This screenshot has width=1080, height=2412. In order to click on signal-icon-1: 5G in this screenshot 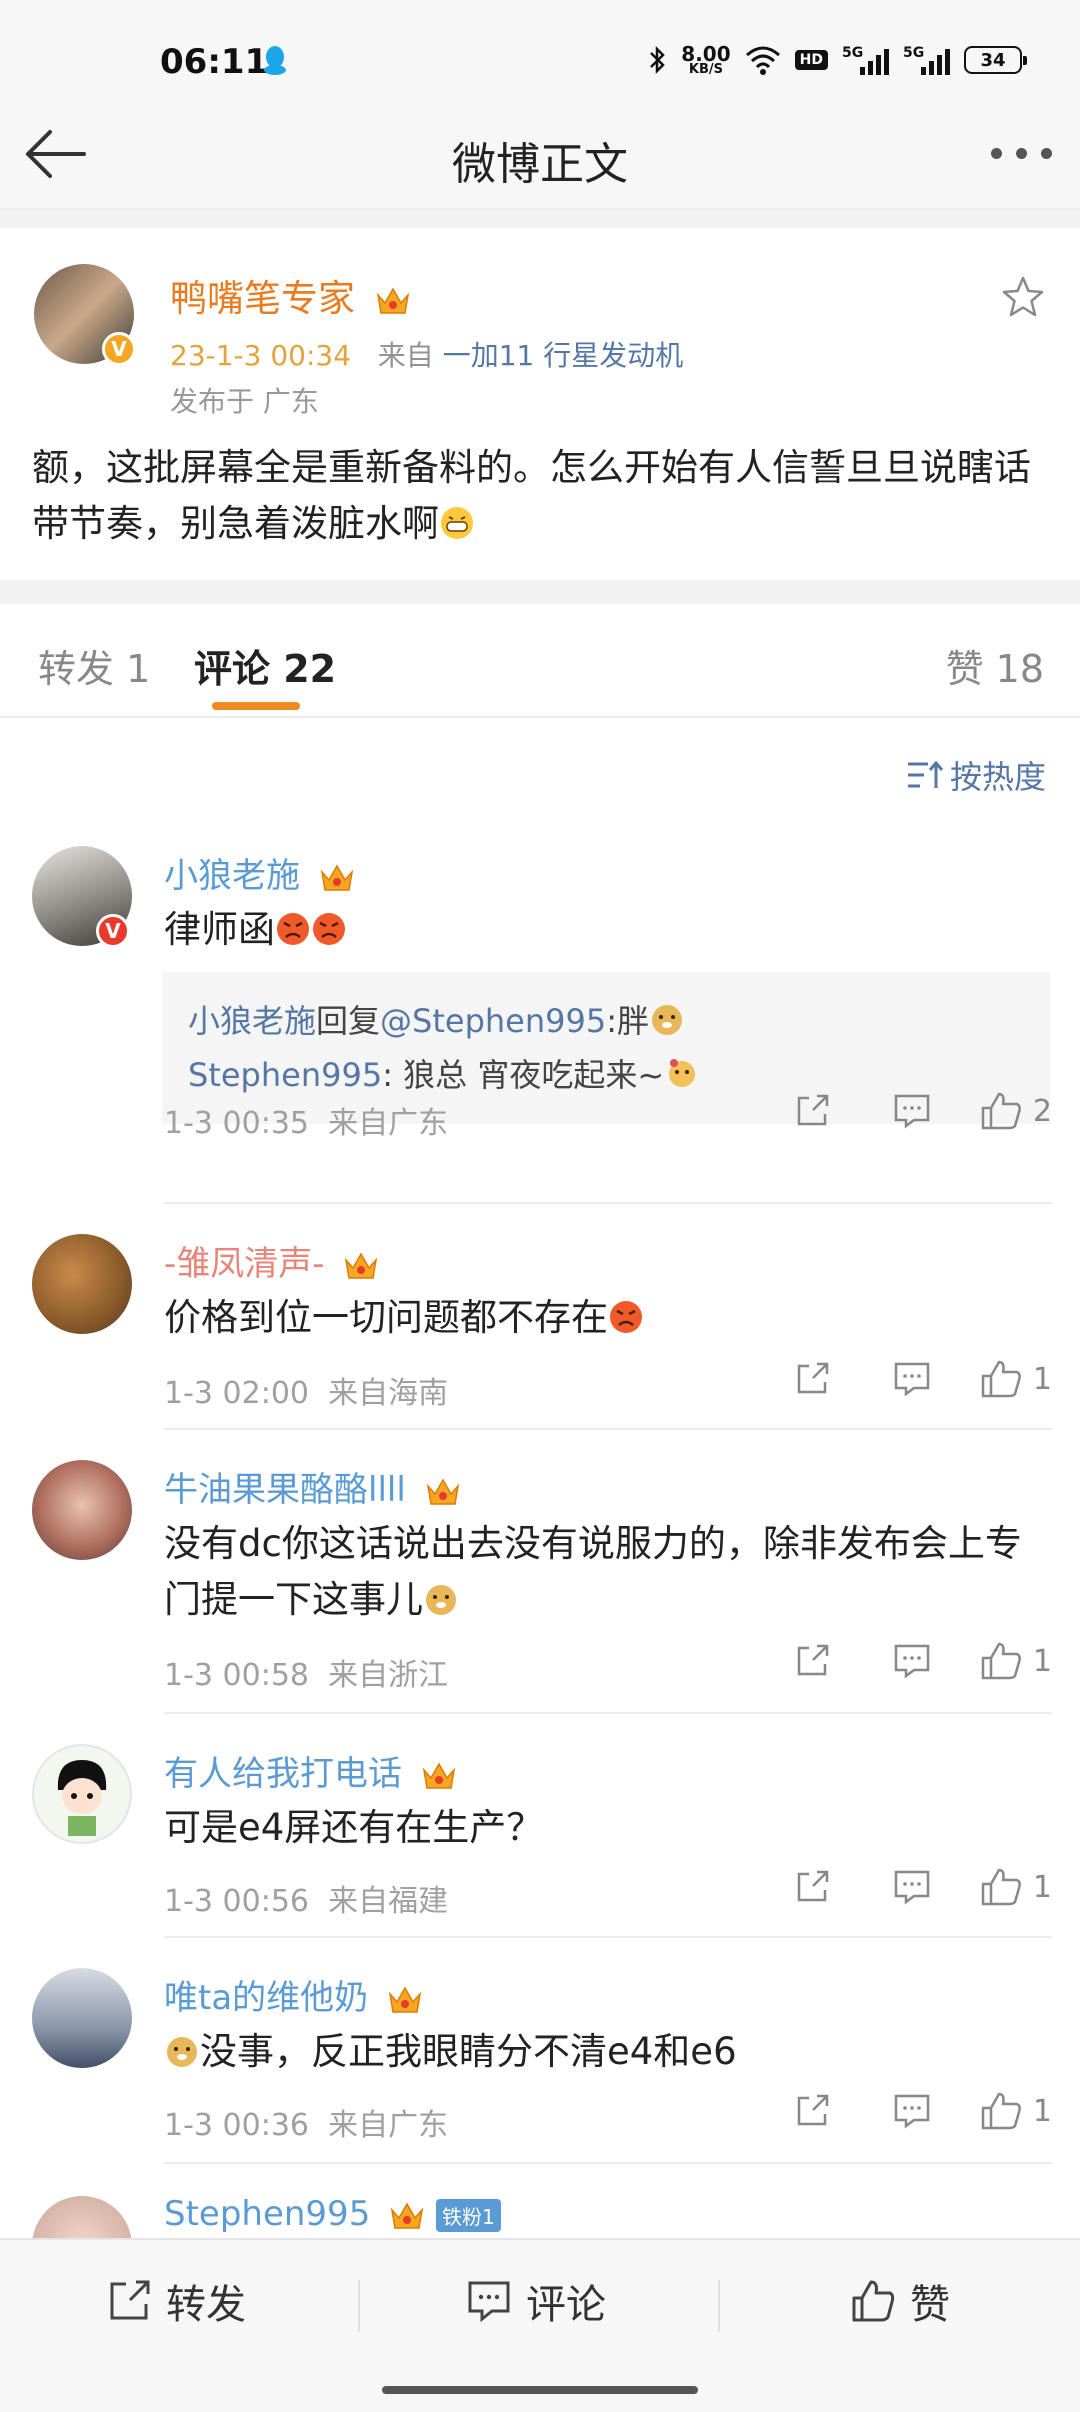, I will do `click(865, 60)`.